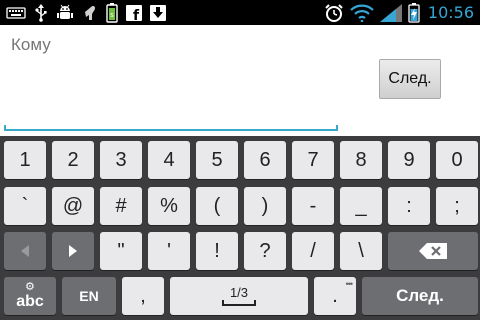 This screenshot has height=320, width=480. I want to click on key-3: 3, so click(121, 160).